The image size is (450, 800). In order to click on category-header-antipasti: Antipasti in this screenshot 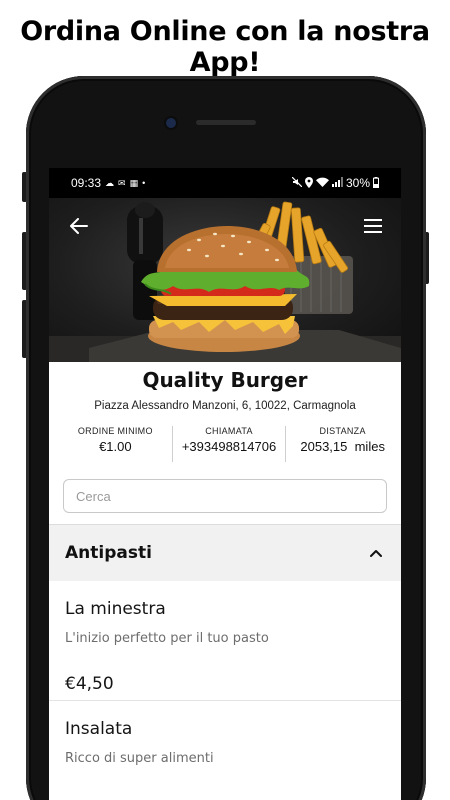, I will do `click(225, 553)`.